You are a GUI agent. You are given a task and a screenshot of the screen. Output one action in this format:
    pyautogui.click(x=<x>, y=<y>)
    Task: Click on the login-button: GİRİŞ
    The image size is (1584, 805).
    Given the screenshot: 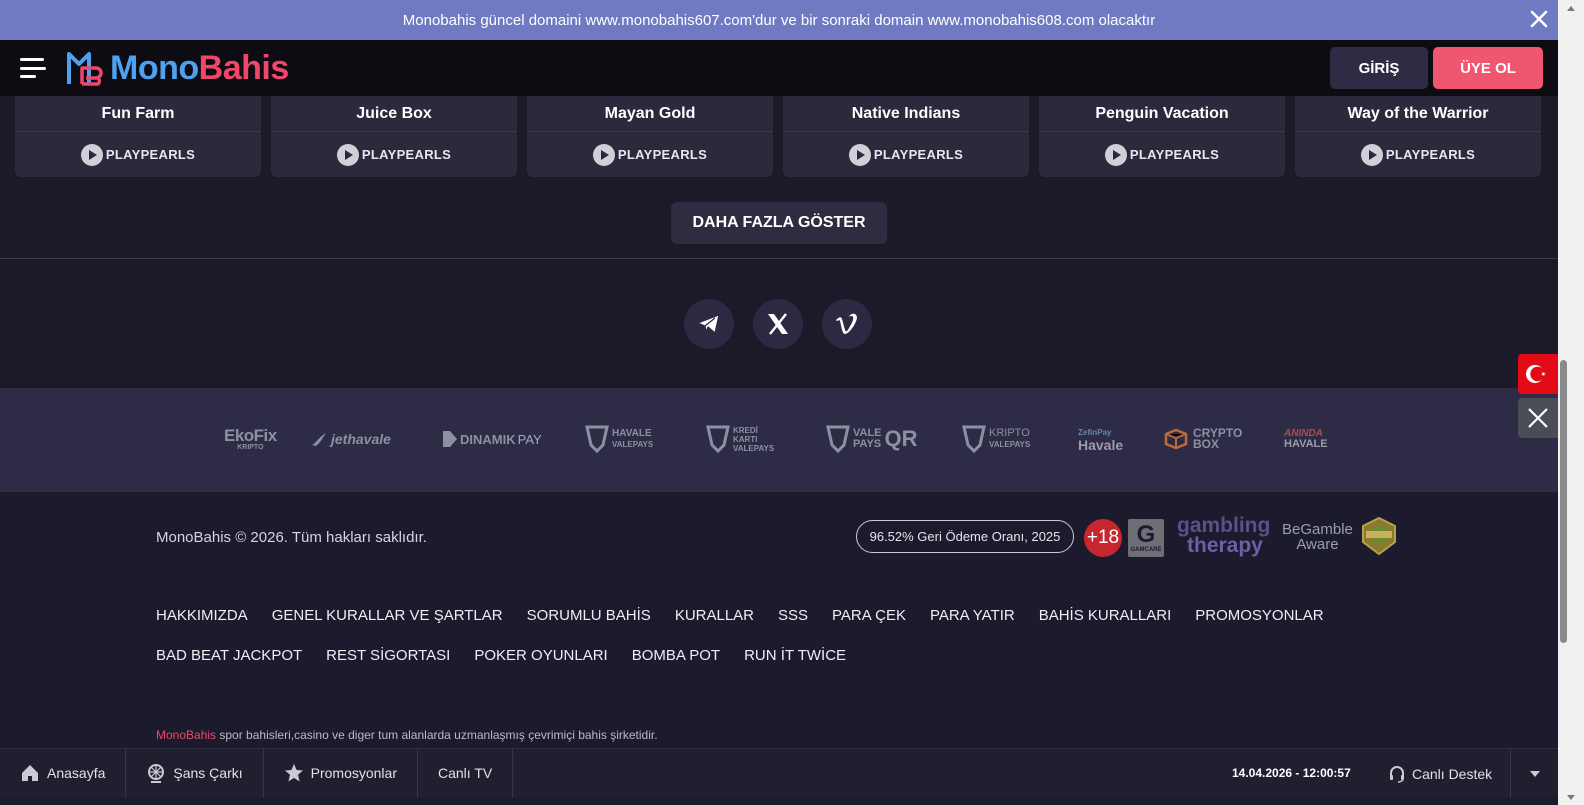 What is the action you would take?
    pyautogui.click(x=1379, y=68)
    